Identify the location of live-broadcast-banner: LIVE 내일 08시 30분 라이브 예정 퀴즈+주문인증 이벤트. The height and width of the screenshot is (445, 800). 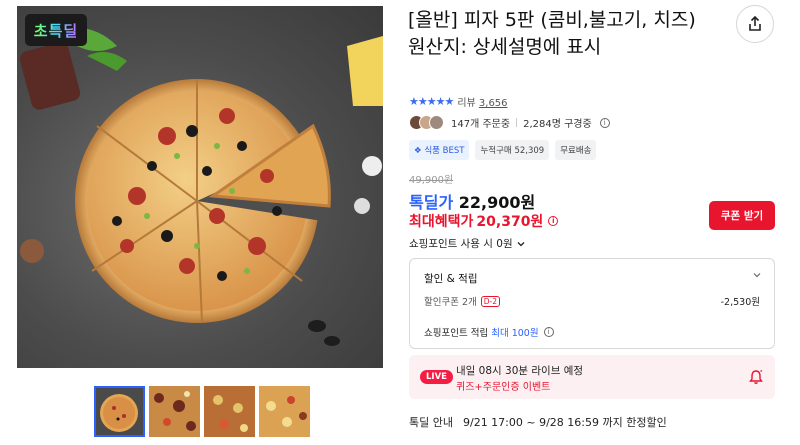
(592, 377).